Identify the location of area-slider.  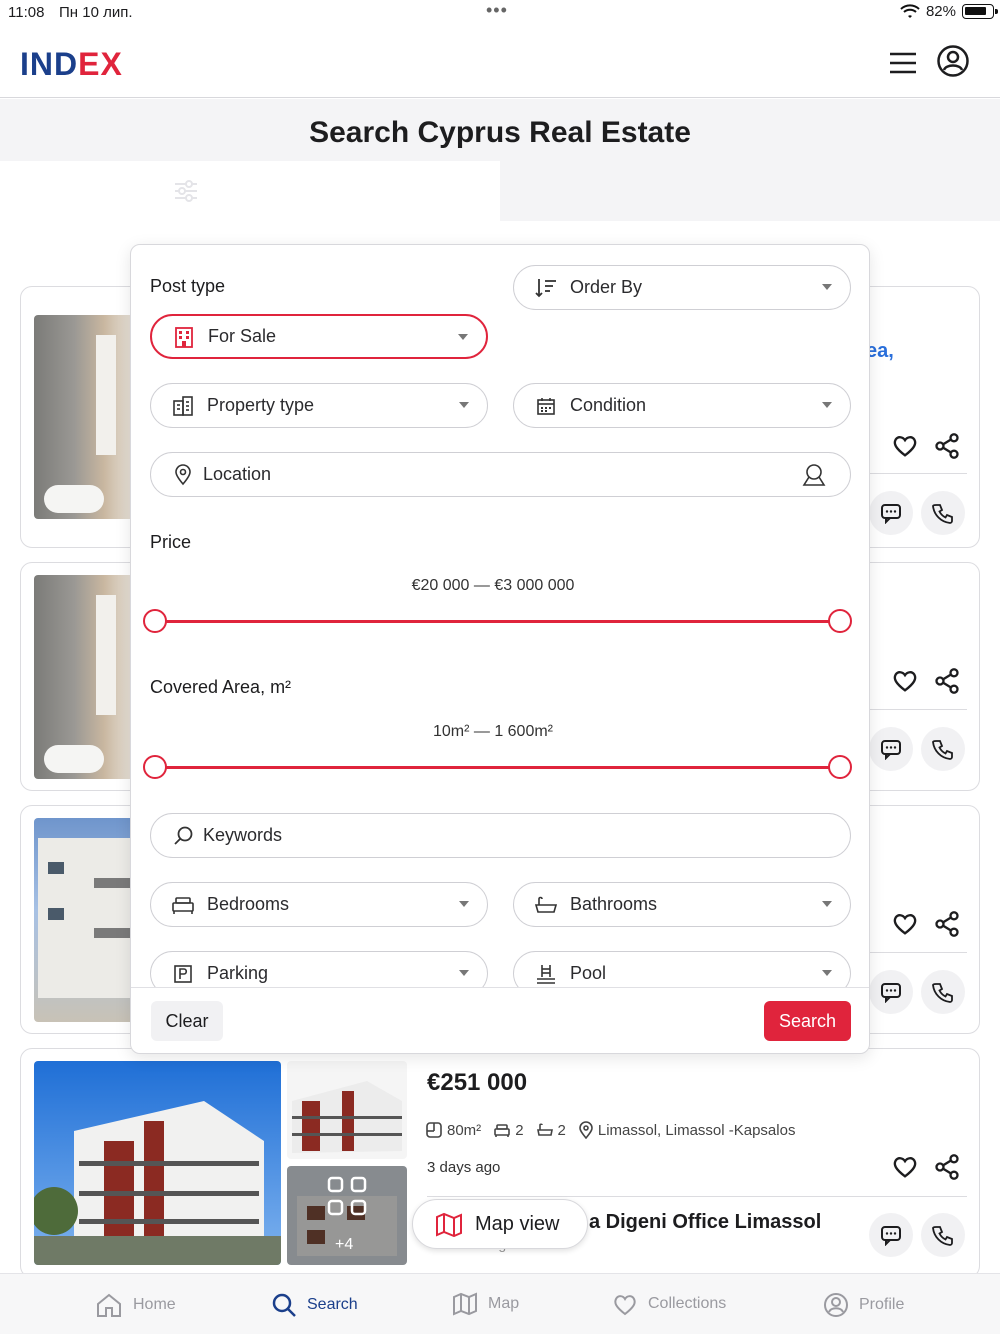
(497, 767).